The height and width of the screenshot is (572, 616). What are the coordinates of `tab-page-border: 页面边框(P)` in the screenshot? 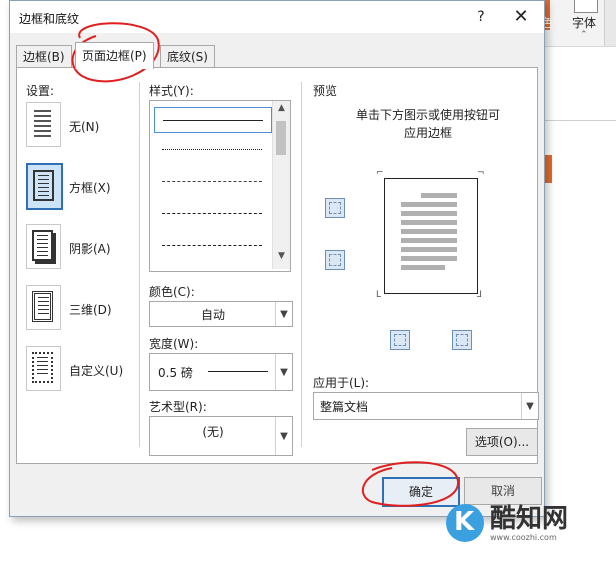 It's located at (114, 55).